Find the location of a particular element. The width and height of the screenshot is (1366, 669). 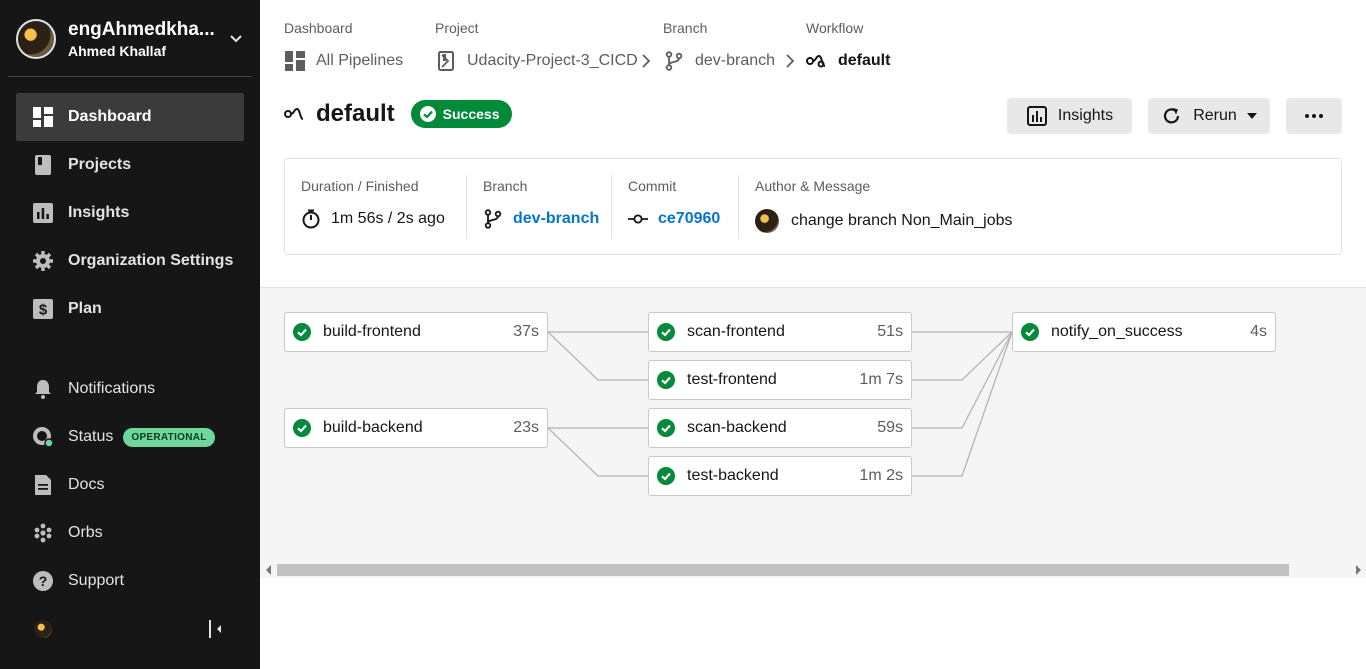

projects-icon is located at coordinates (43, 165).